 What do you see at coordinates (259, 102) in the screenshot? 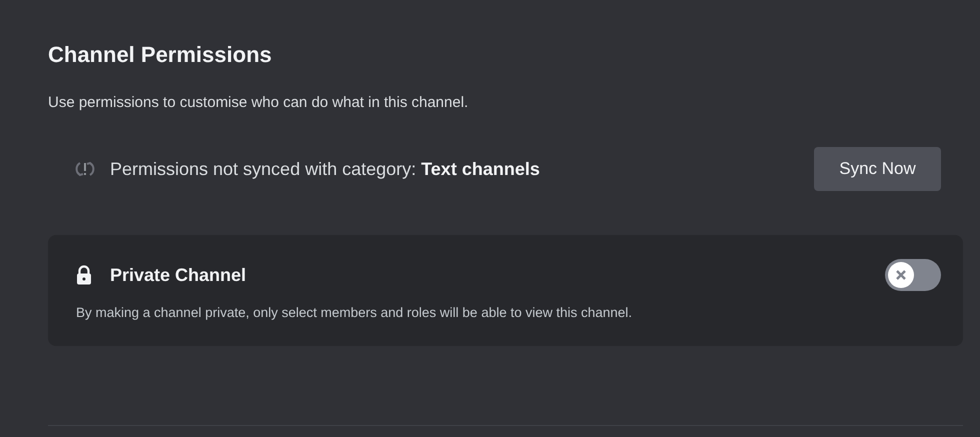
I see `page-description: Use permissions to customise who can do what in this channel.` at bounding box center [259, 102].